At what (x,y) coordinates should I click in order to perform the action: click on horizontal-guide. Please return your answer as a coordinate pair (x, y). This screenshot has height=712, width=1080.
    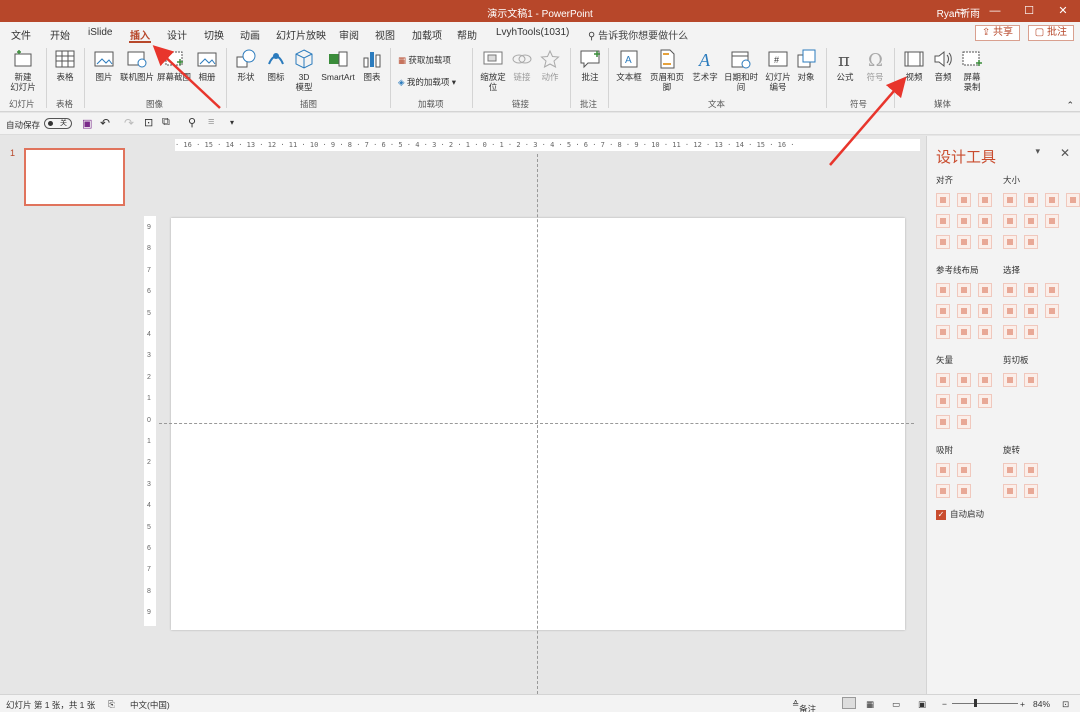
    Looking at the image, I should click on (536, 423).